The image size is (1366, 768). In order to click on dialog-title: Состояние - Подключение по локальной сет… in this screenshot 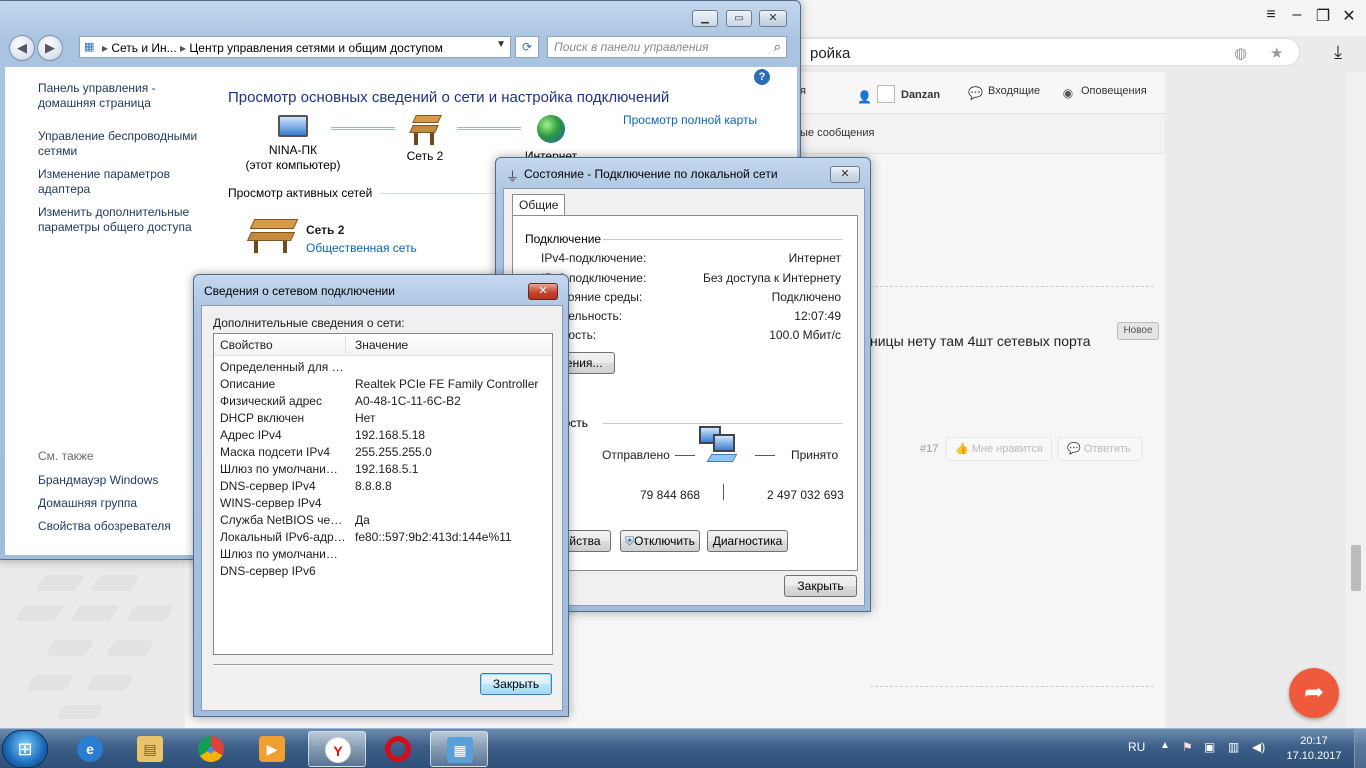, I will do `click(651, 174)`.